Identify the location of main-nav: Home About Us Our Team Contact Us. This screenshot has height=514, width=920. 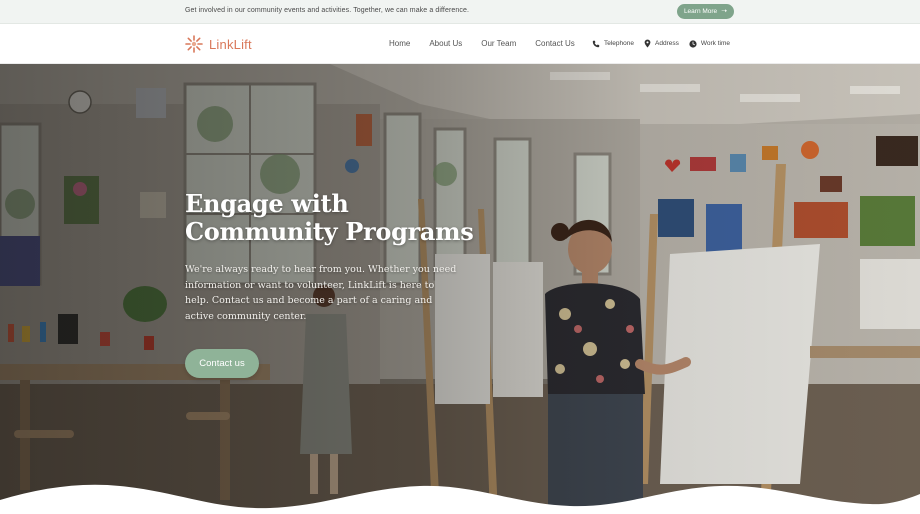
(491, 43).